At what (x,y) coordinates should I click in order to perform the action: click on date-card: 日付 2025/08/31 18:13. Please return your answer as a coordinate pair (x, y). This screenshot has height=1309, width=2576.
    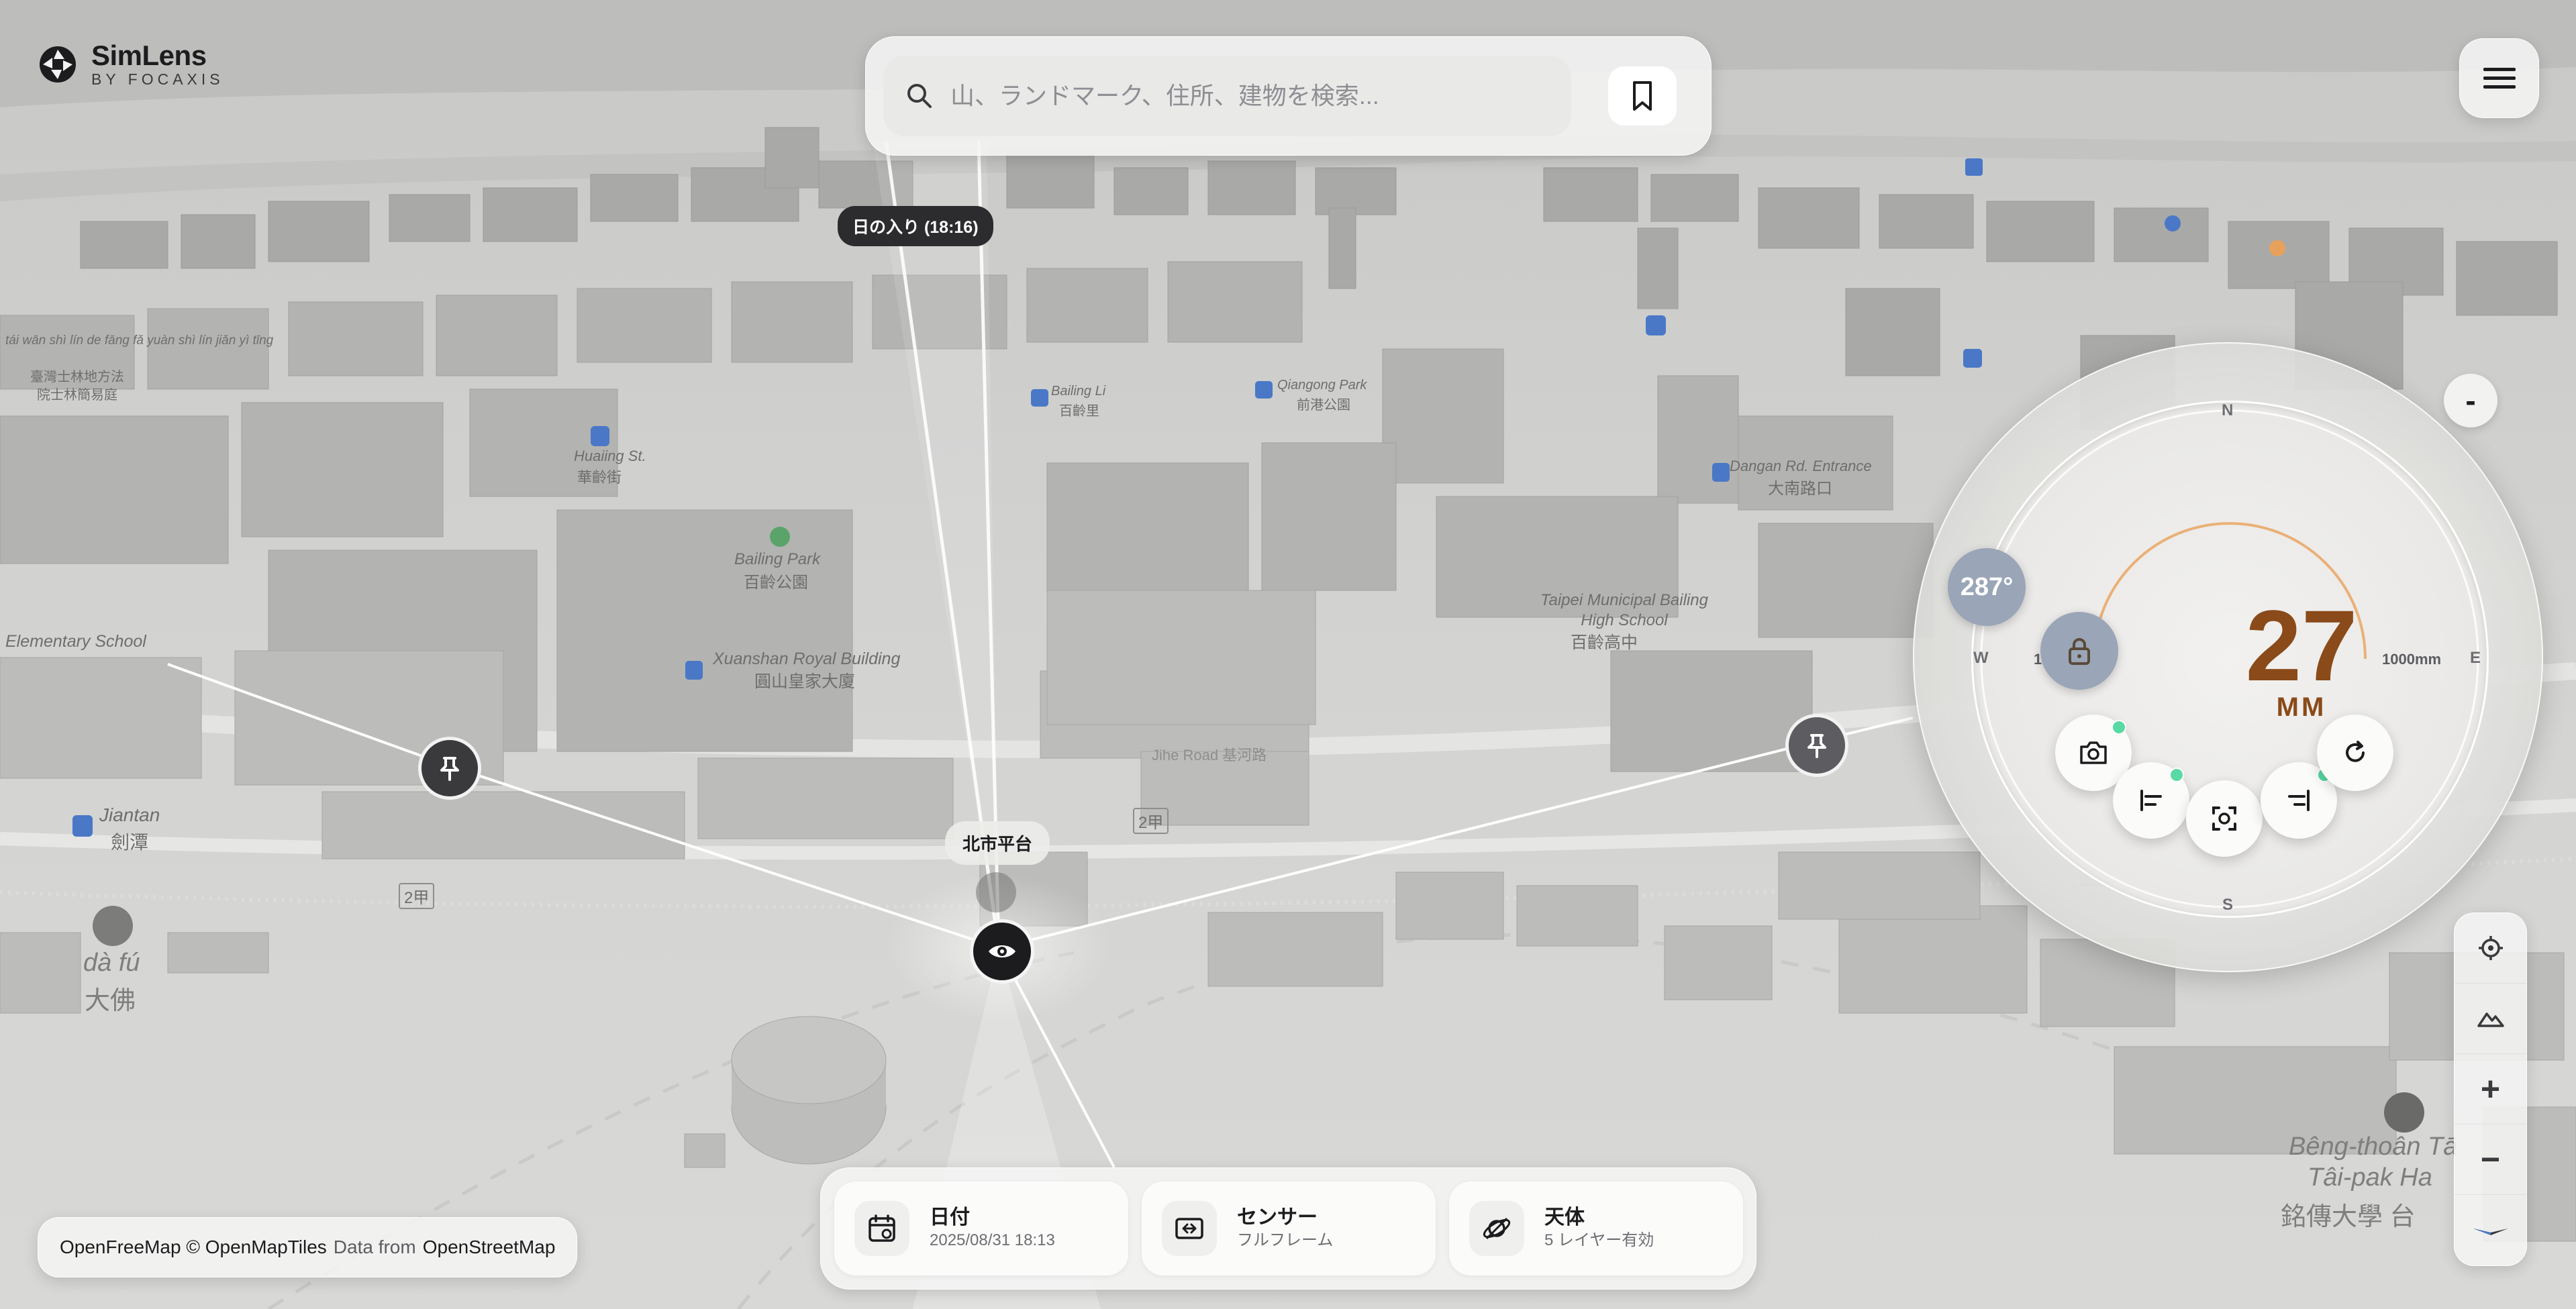
    Looking at the image, I should click on (981, 1228).